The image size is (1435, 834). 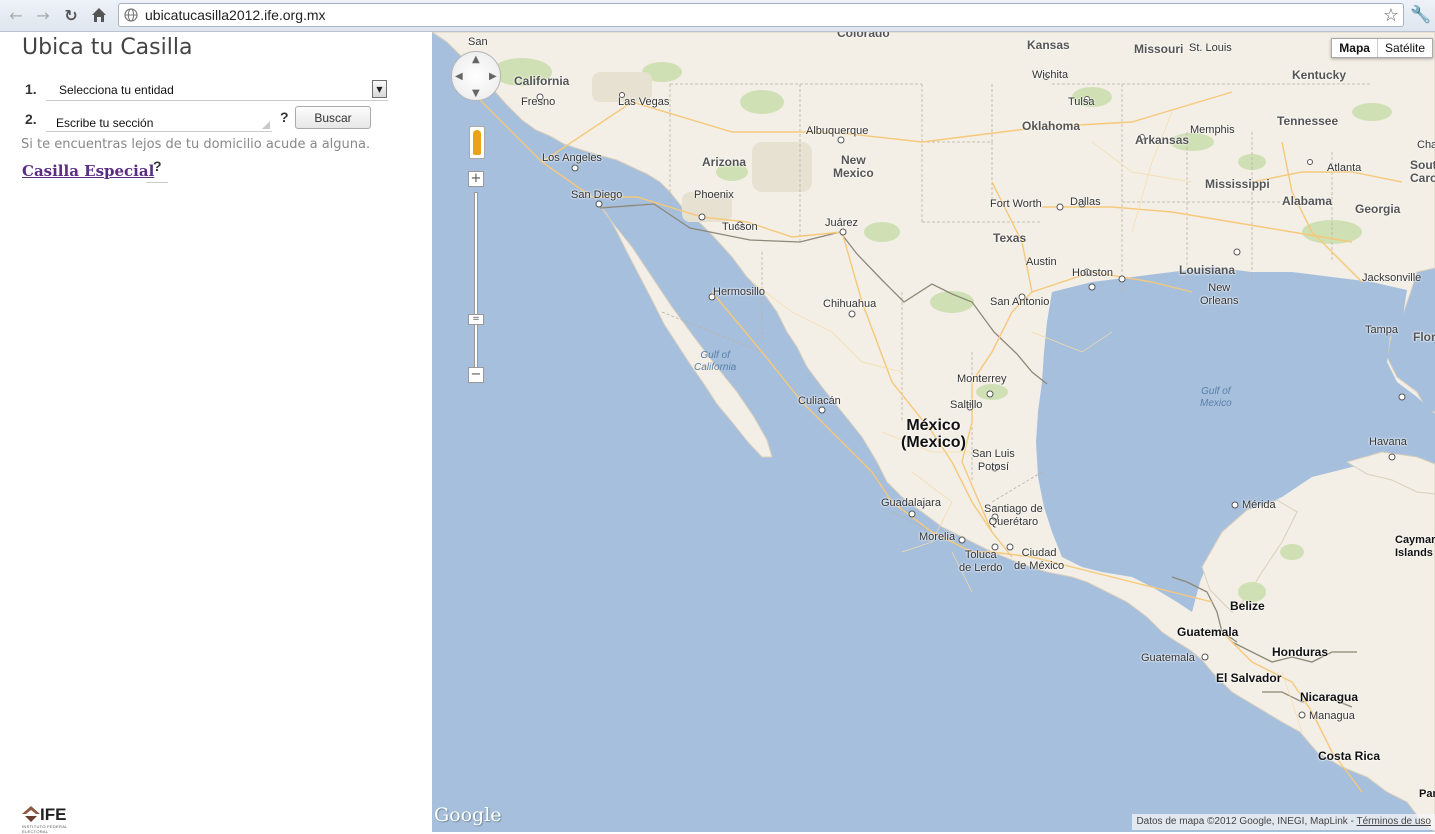 I want to click on map-label: El Salvador, so click(x=1249, y=678).